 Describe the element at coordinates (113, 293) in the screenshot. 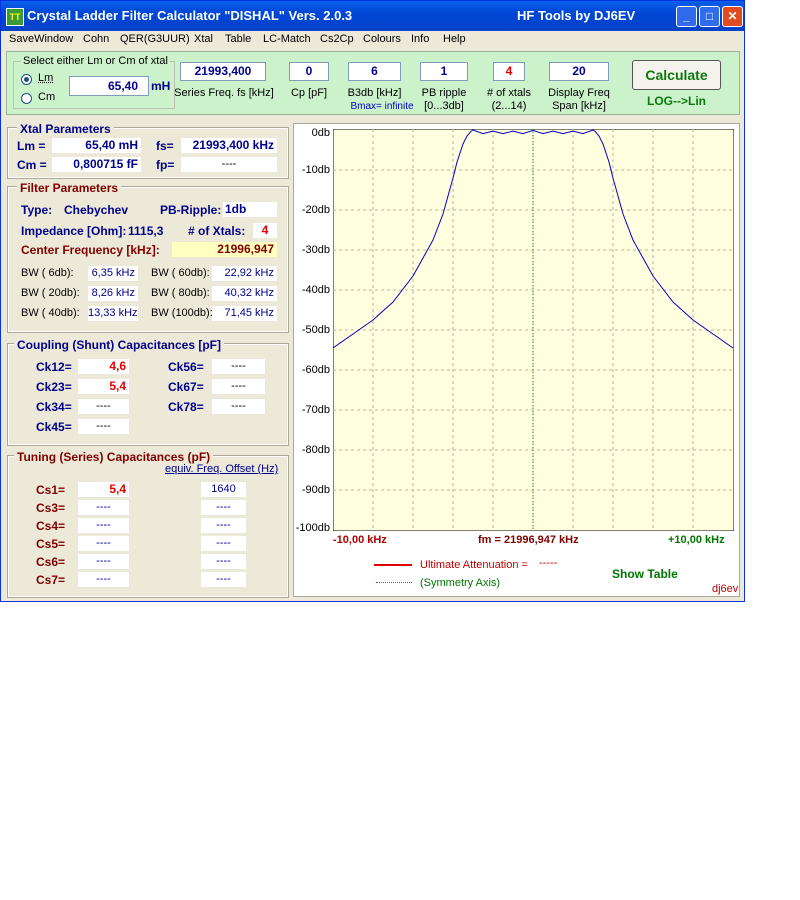

I see `bw-20db-value: 8,26 kHz` at that location.